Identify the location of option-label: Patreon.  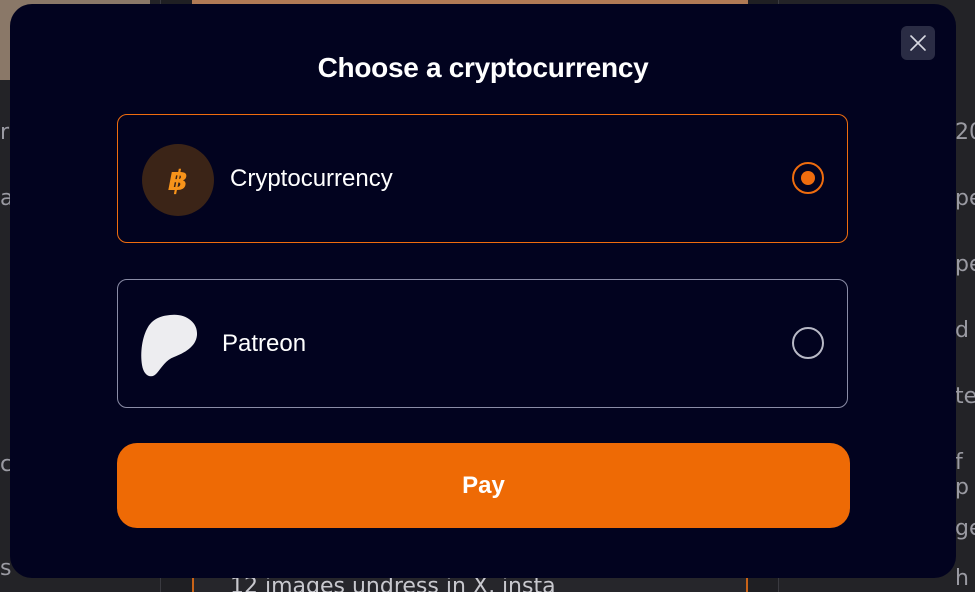
(264, 343).